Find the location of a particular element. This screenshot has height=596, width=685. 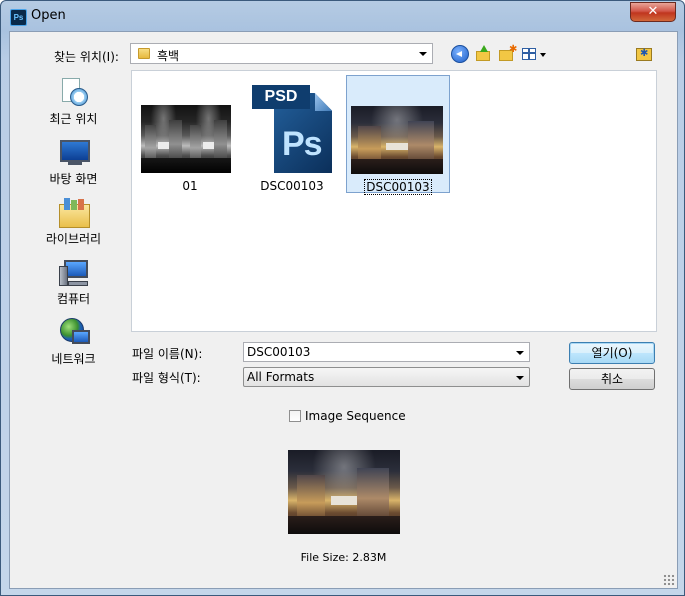

place-label: 라이브러리 is located at coordinates (73, 239).